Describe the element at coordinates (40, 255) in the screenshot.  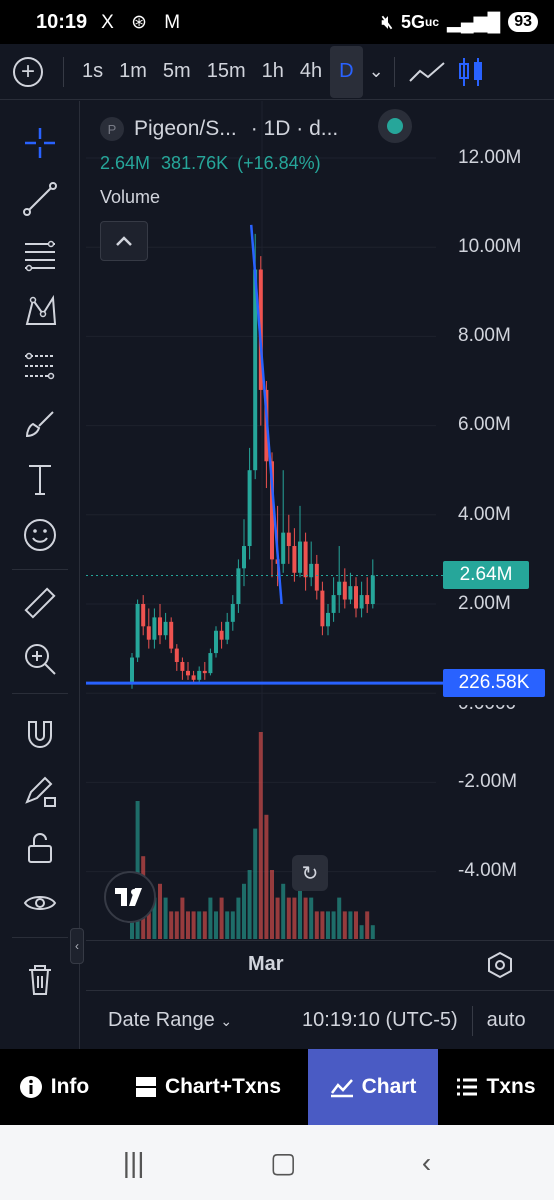
I see `fib-tool` at that location.